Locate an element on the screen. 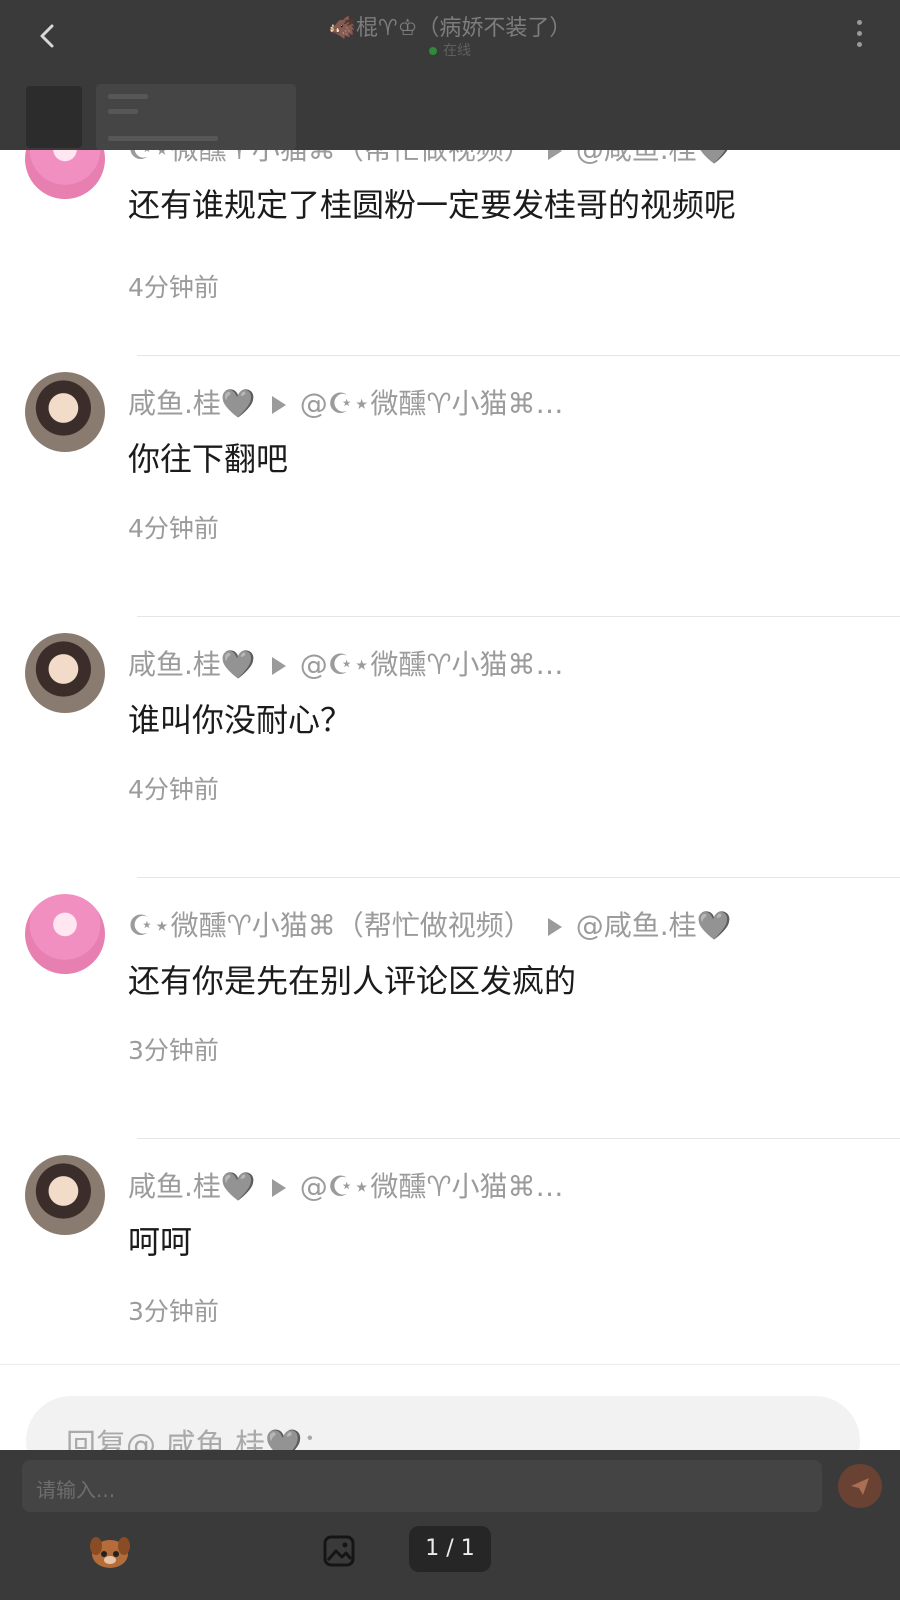 This screenshot has height=1600, width=900. comment-text: 还有谁规定了桂圆粉一定要发桂哥的视频呢 is located at coordinates (432, 205).